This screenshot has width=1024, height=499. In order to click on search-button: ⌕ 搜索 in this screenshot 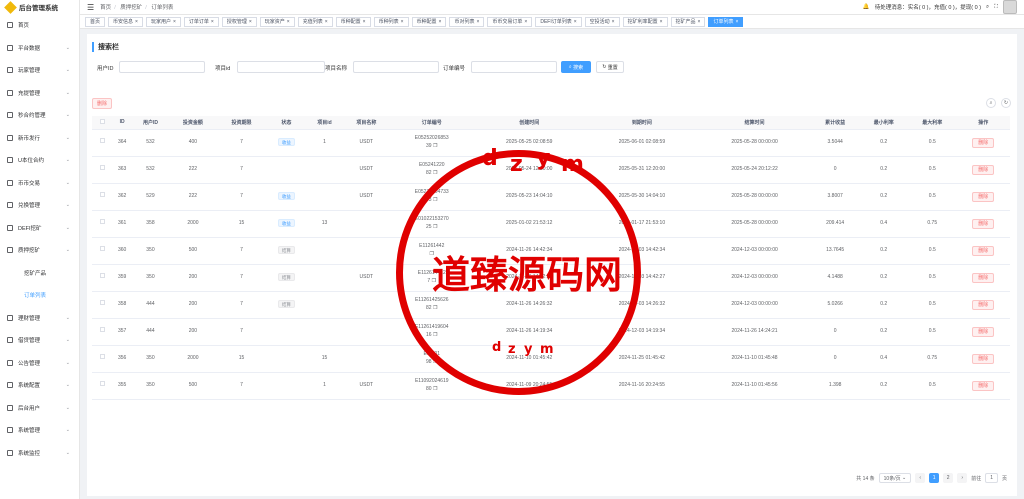, I will do `click(576, 67)`.